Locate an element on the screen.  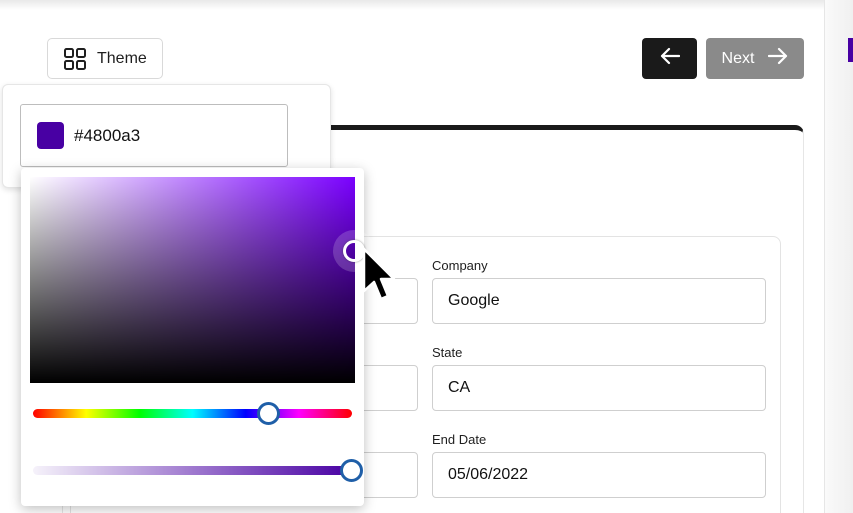
grid-icon is located at coordinates (75, 58).